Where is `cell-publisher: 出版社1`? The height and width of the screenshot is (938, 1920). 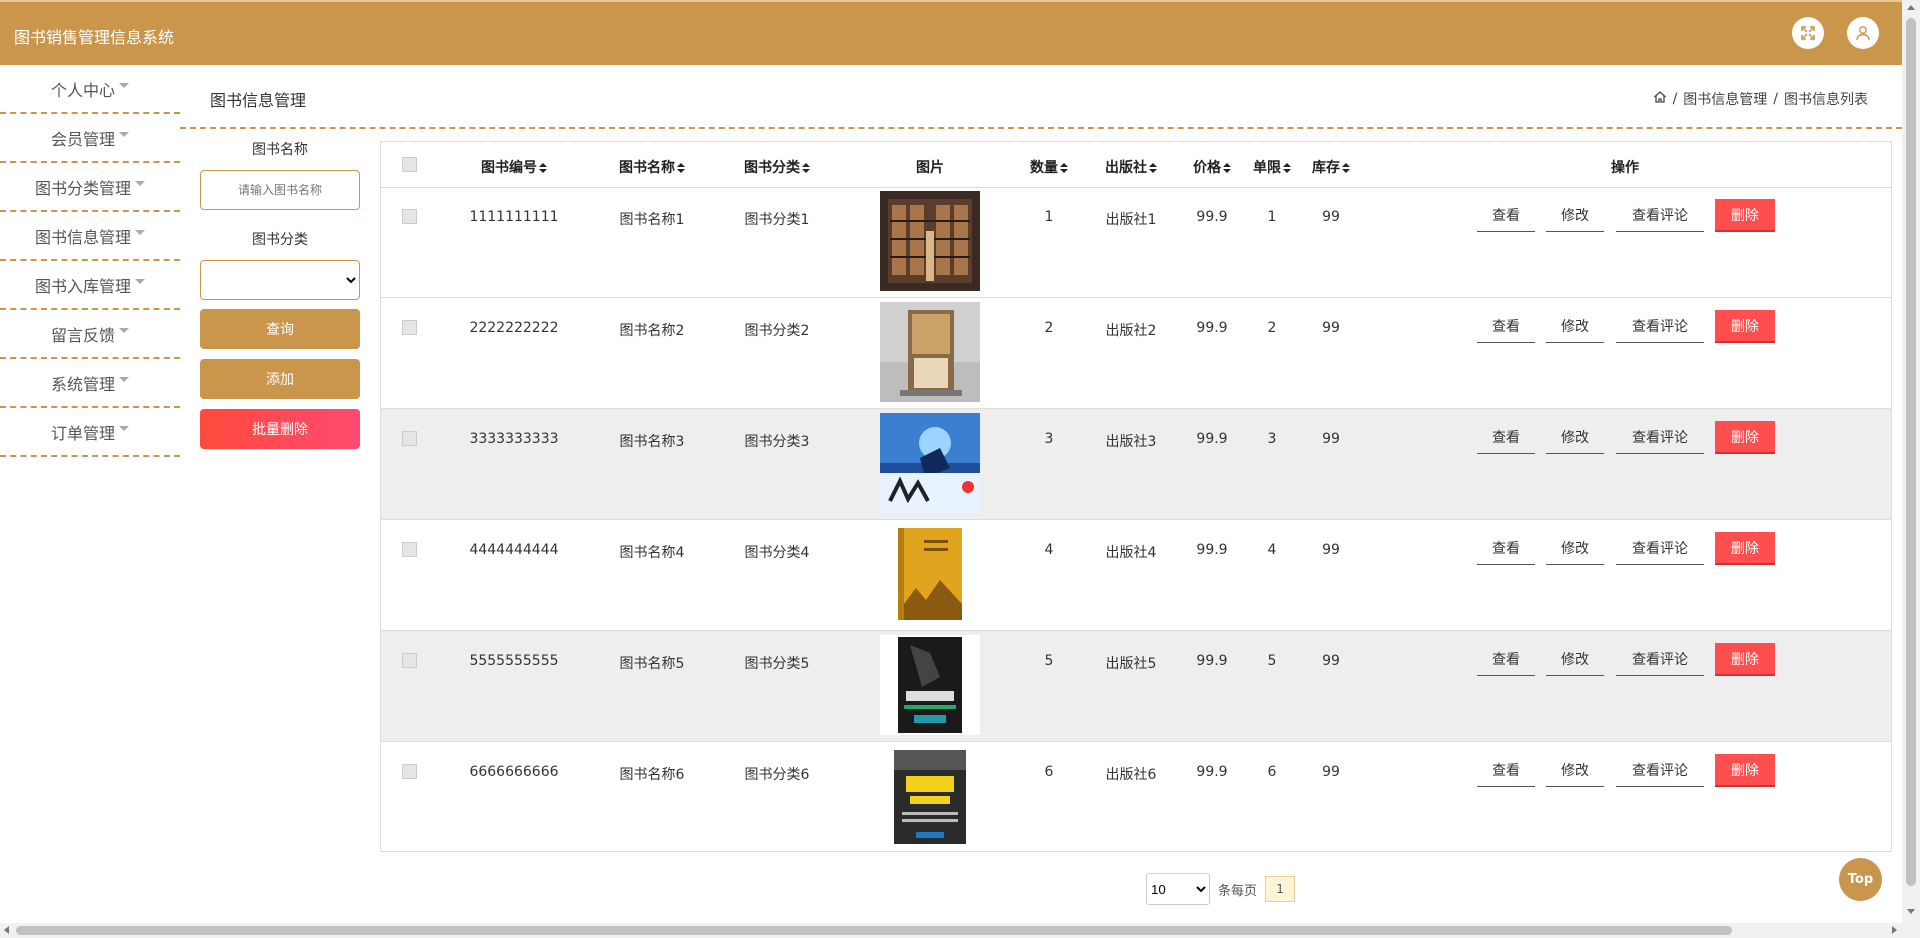
cell-publisher: 出版社1 is located at coordinates (1131, 220).